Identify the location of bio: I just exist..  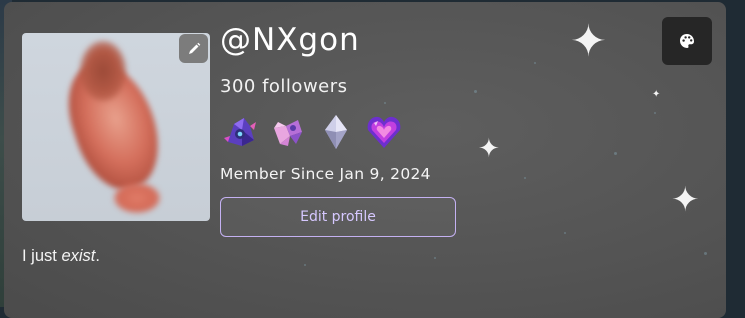
(61, 256).